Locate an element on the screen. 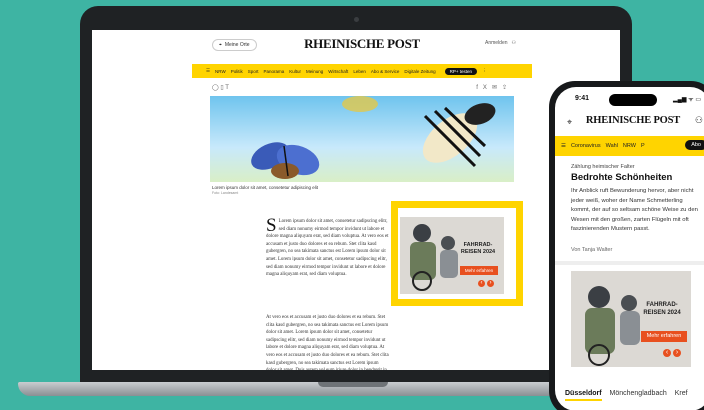 Image resolution: width=704 pixels, height=410 pixels. nav-item-wirtschaft: Wirtschaft is located at coordinates (338, 71).